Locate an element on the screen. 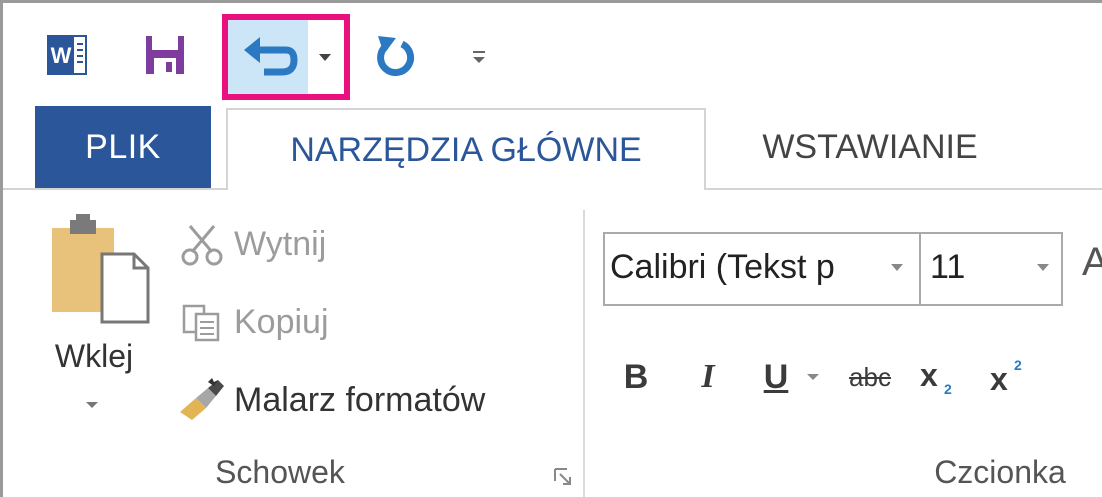 This screenshot has height=497, width=1102. italic-button: I is located at coordinates (708, 377).